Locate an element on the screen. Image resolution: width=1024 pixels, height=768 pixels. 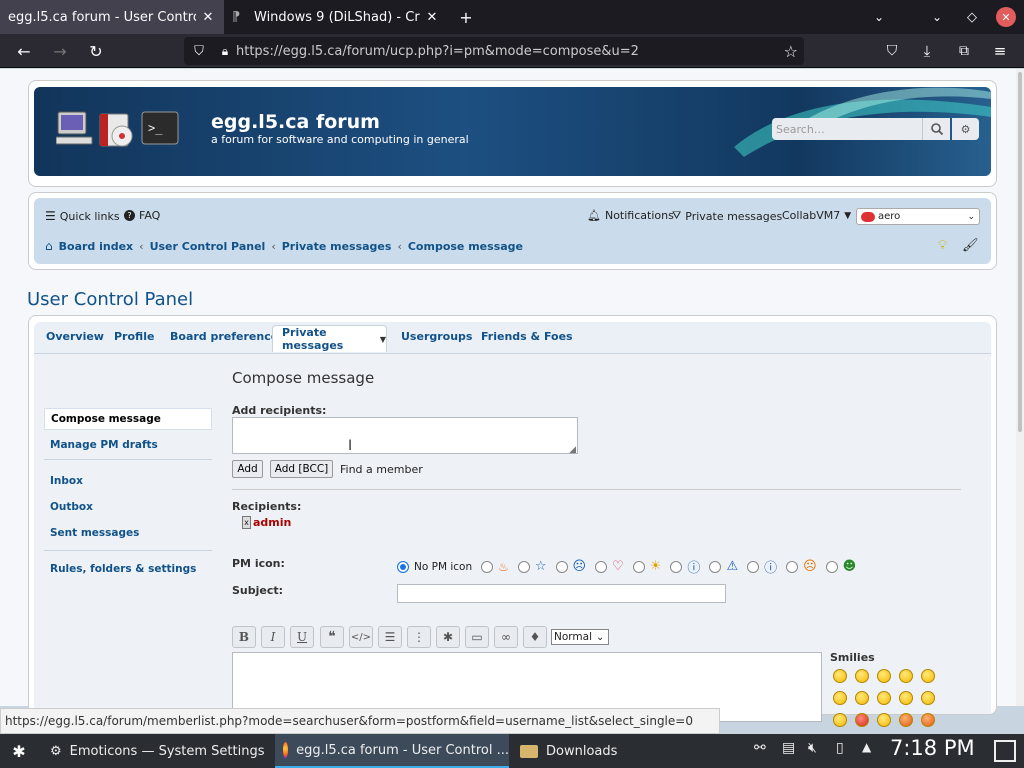
radio-frown is located at coordinates (792, 566).